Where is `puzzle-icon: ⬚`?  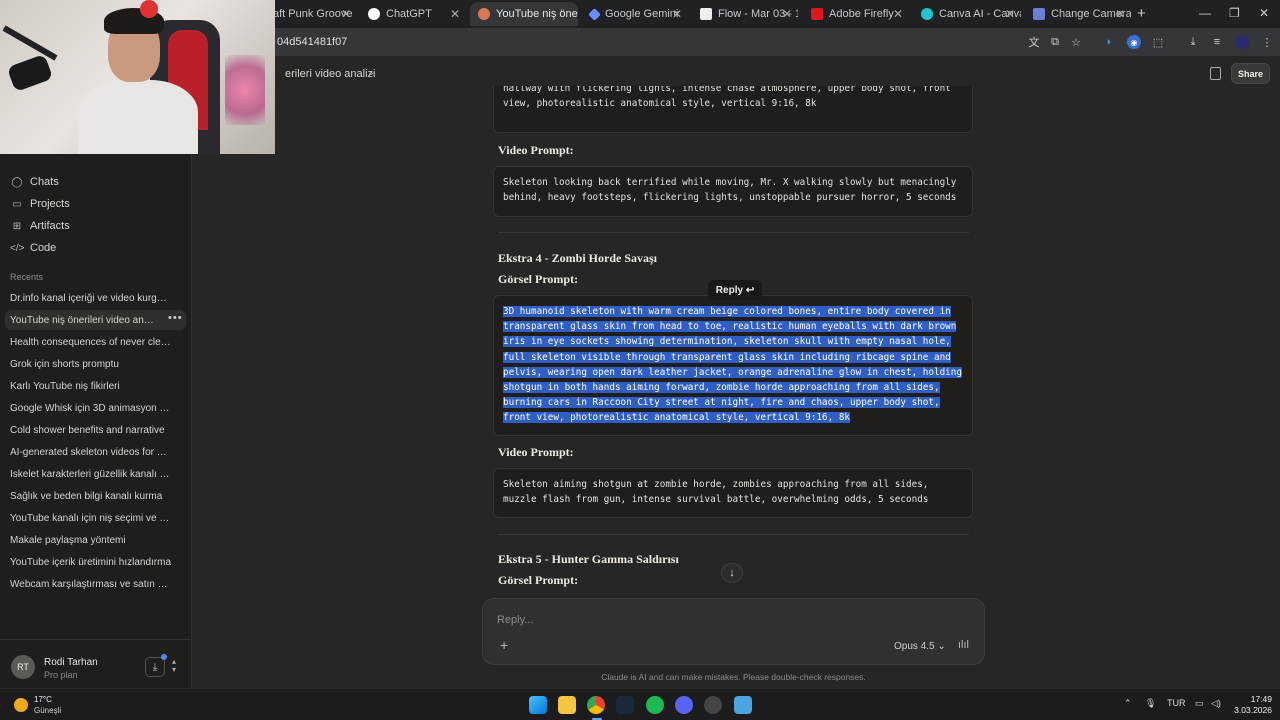
puzzle-icon: ⬚ is located at coordinates (1158, 42).